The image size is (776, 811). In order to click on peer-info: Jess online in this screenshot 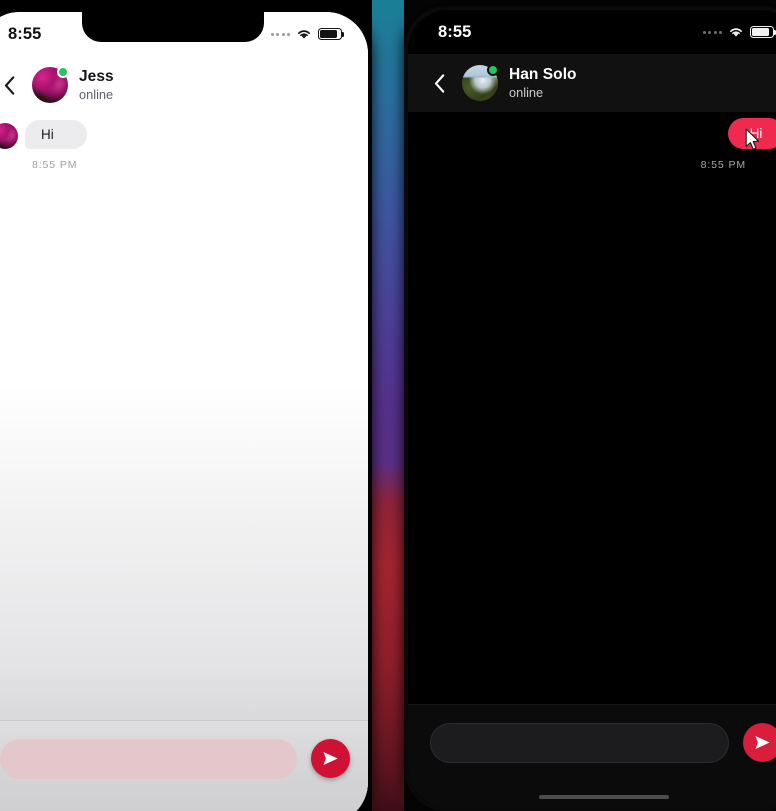, I will do `click(96, 85)`.